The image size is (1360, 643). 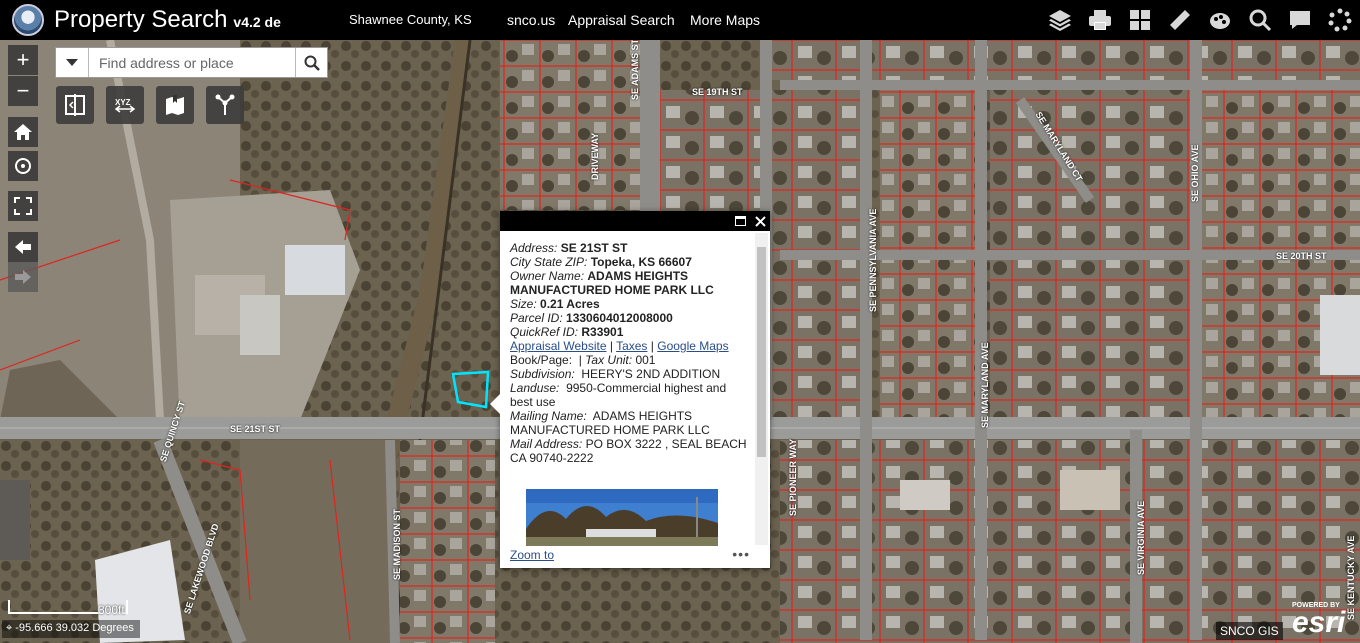 I want to click on property-photo, so click(x=622, y=517).